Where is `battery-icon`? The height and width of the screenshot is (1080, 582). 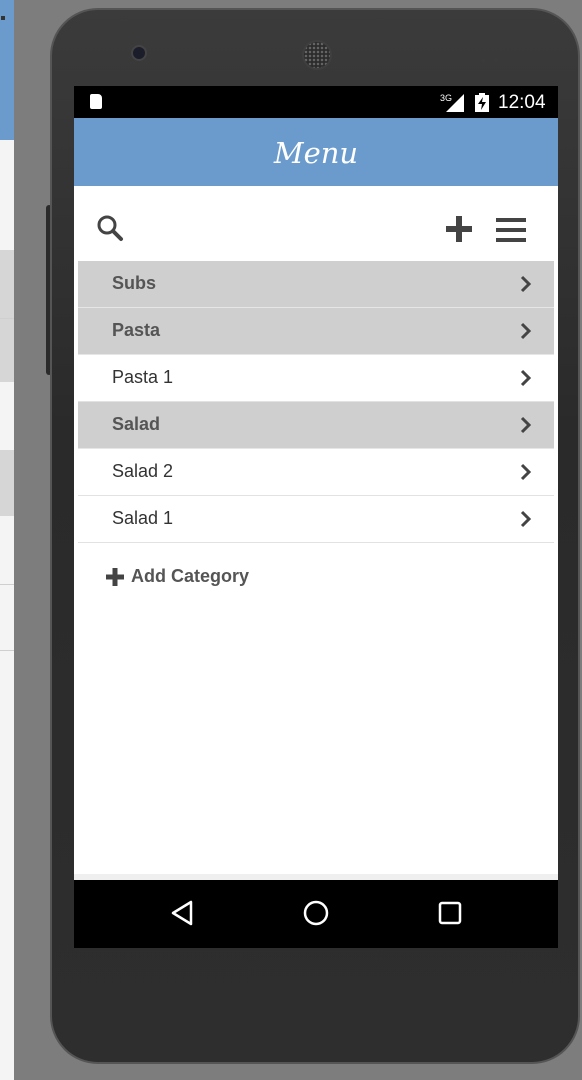
battery-icon is located at coordinates (482, 102).